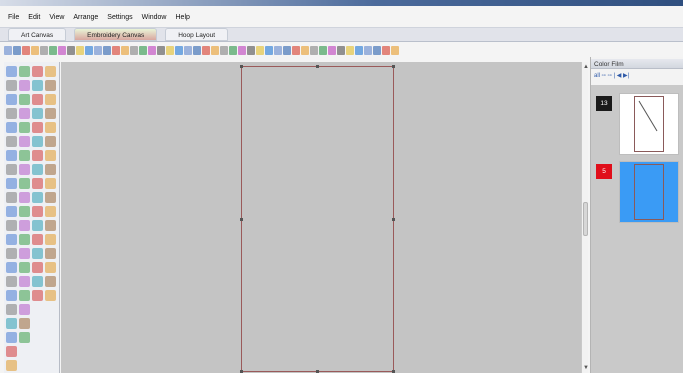 This screenshot has width=683, height=373. What do you see at coordinates (37, 34) in the screenshot?
I see `tab-art-canvas: Art Canvas` at bounding box center [37, 34].